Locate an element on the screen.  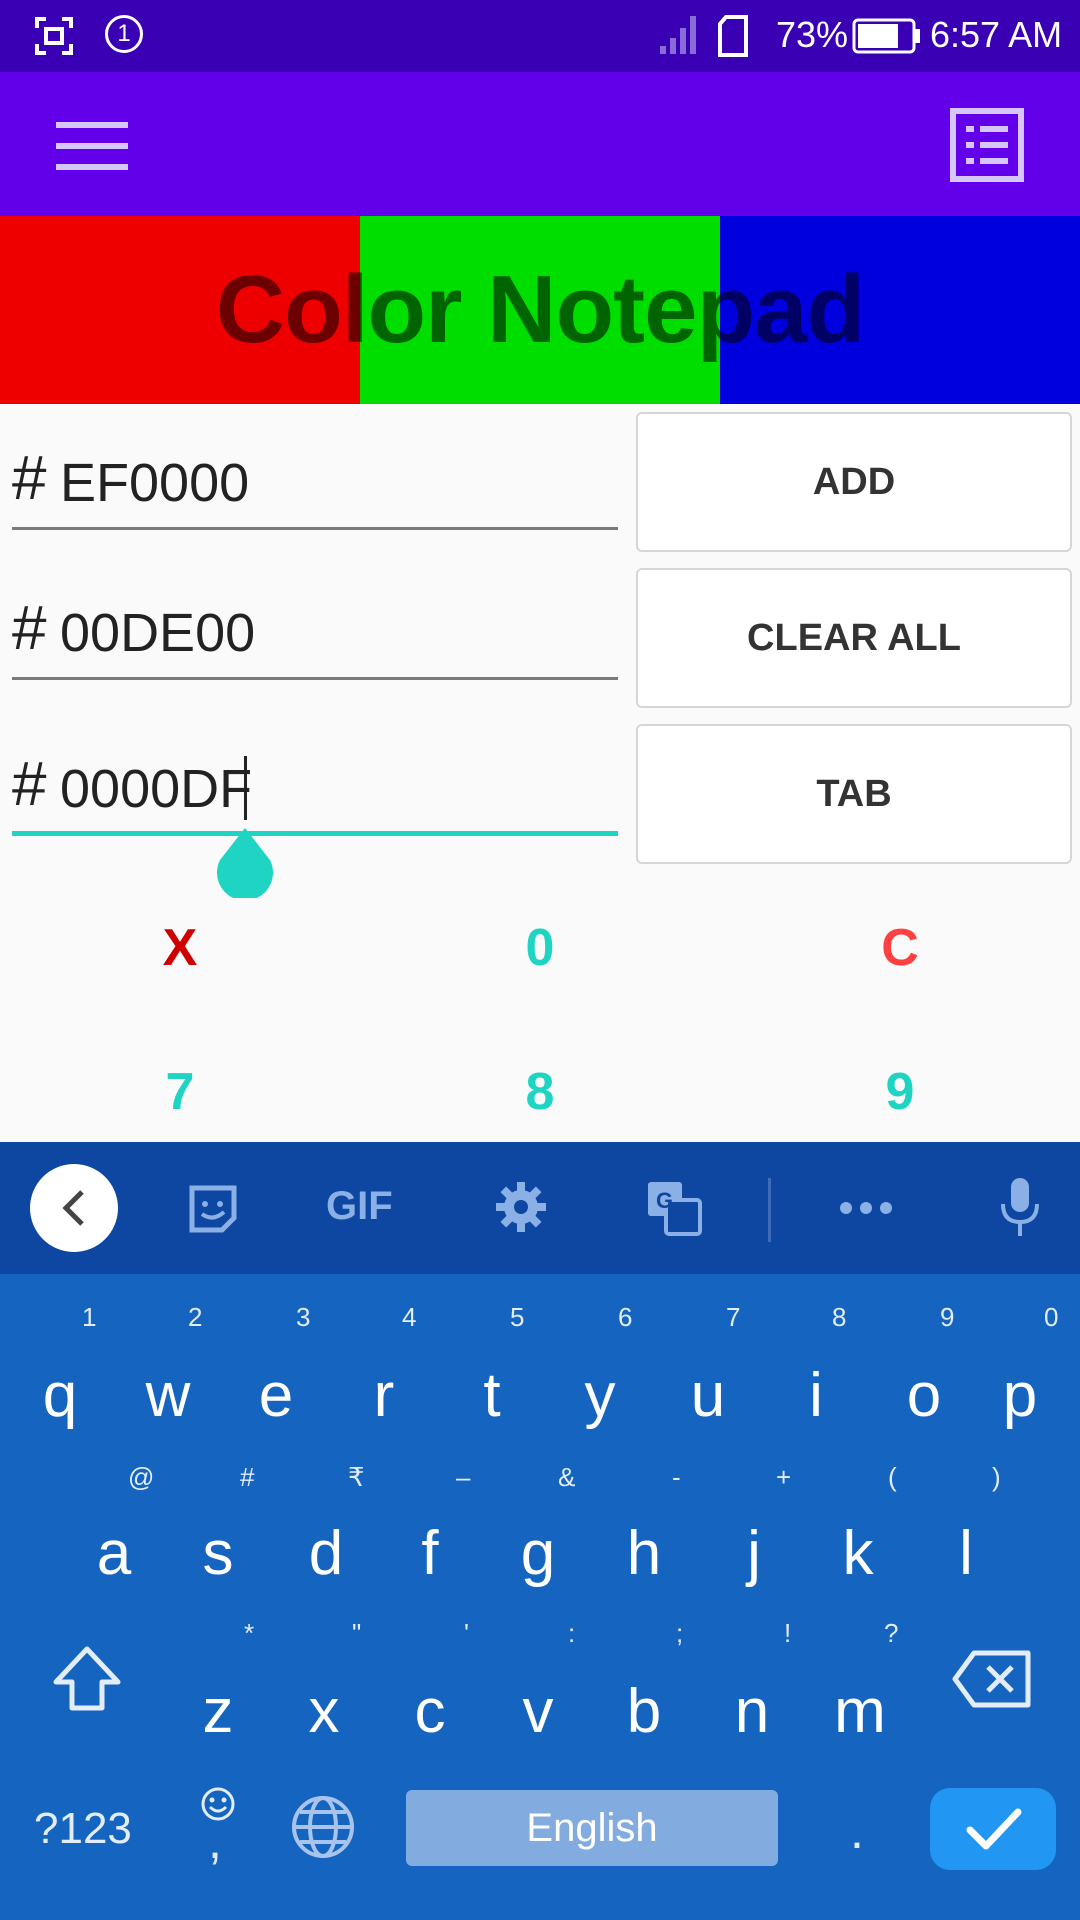
shift-key-icon is located at coordinates (87, 1679).